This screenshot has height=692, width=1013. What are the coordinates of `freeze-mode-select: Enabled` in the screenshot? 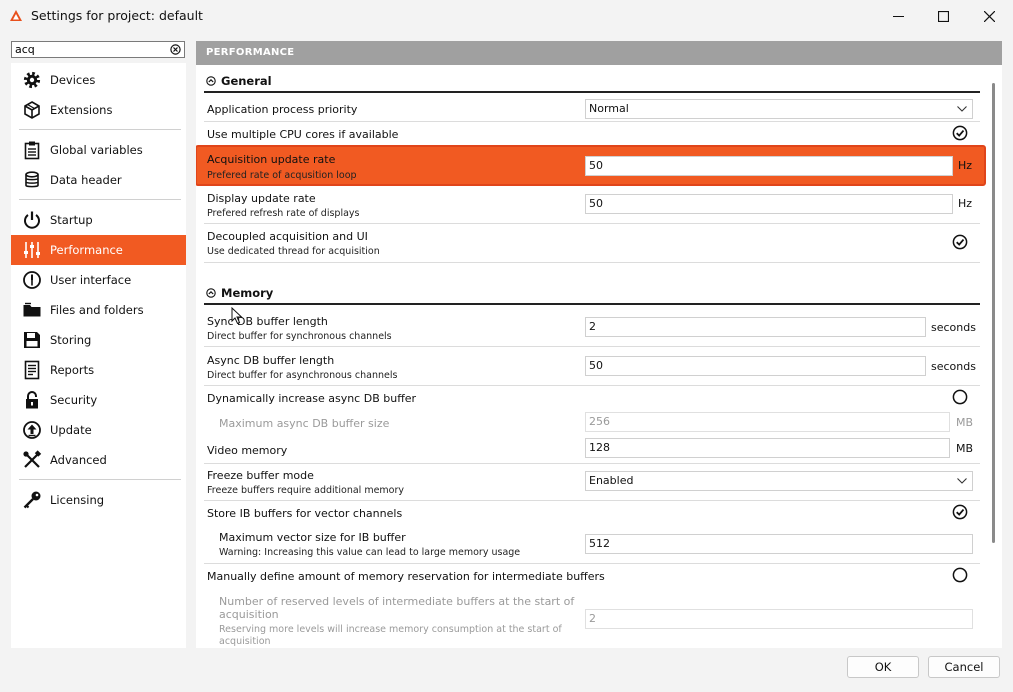 It's located at (779, 481).